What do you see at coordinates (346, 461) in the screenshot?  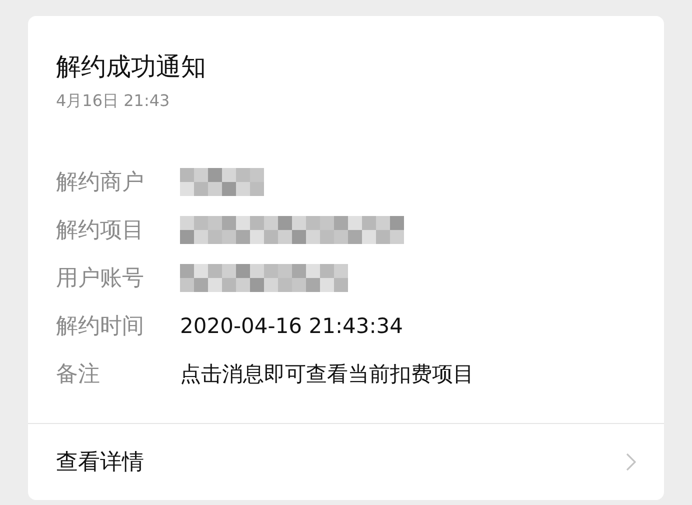 I see `details-link: 查看详情` at bounding box center [346, 461].